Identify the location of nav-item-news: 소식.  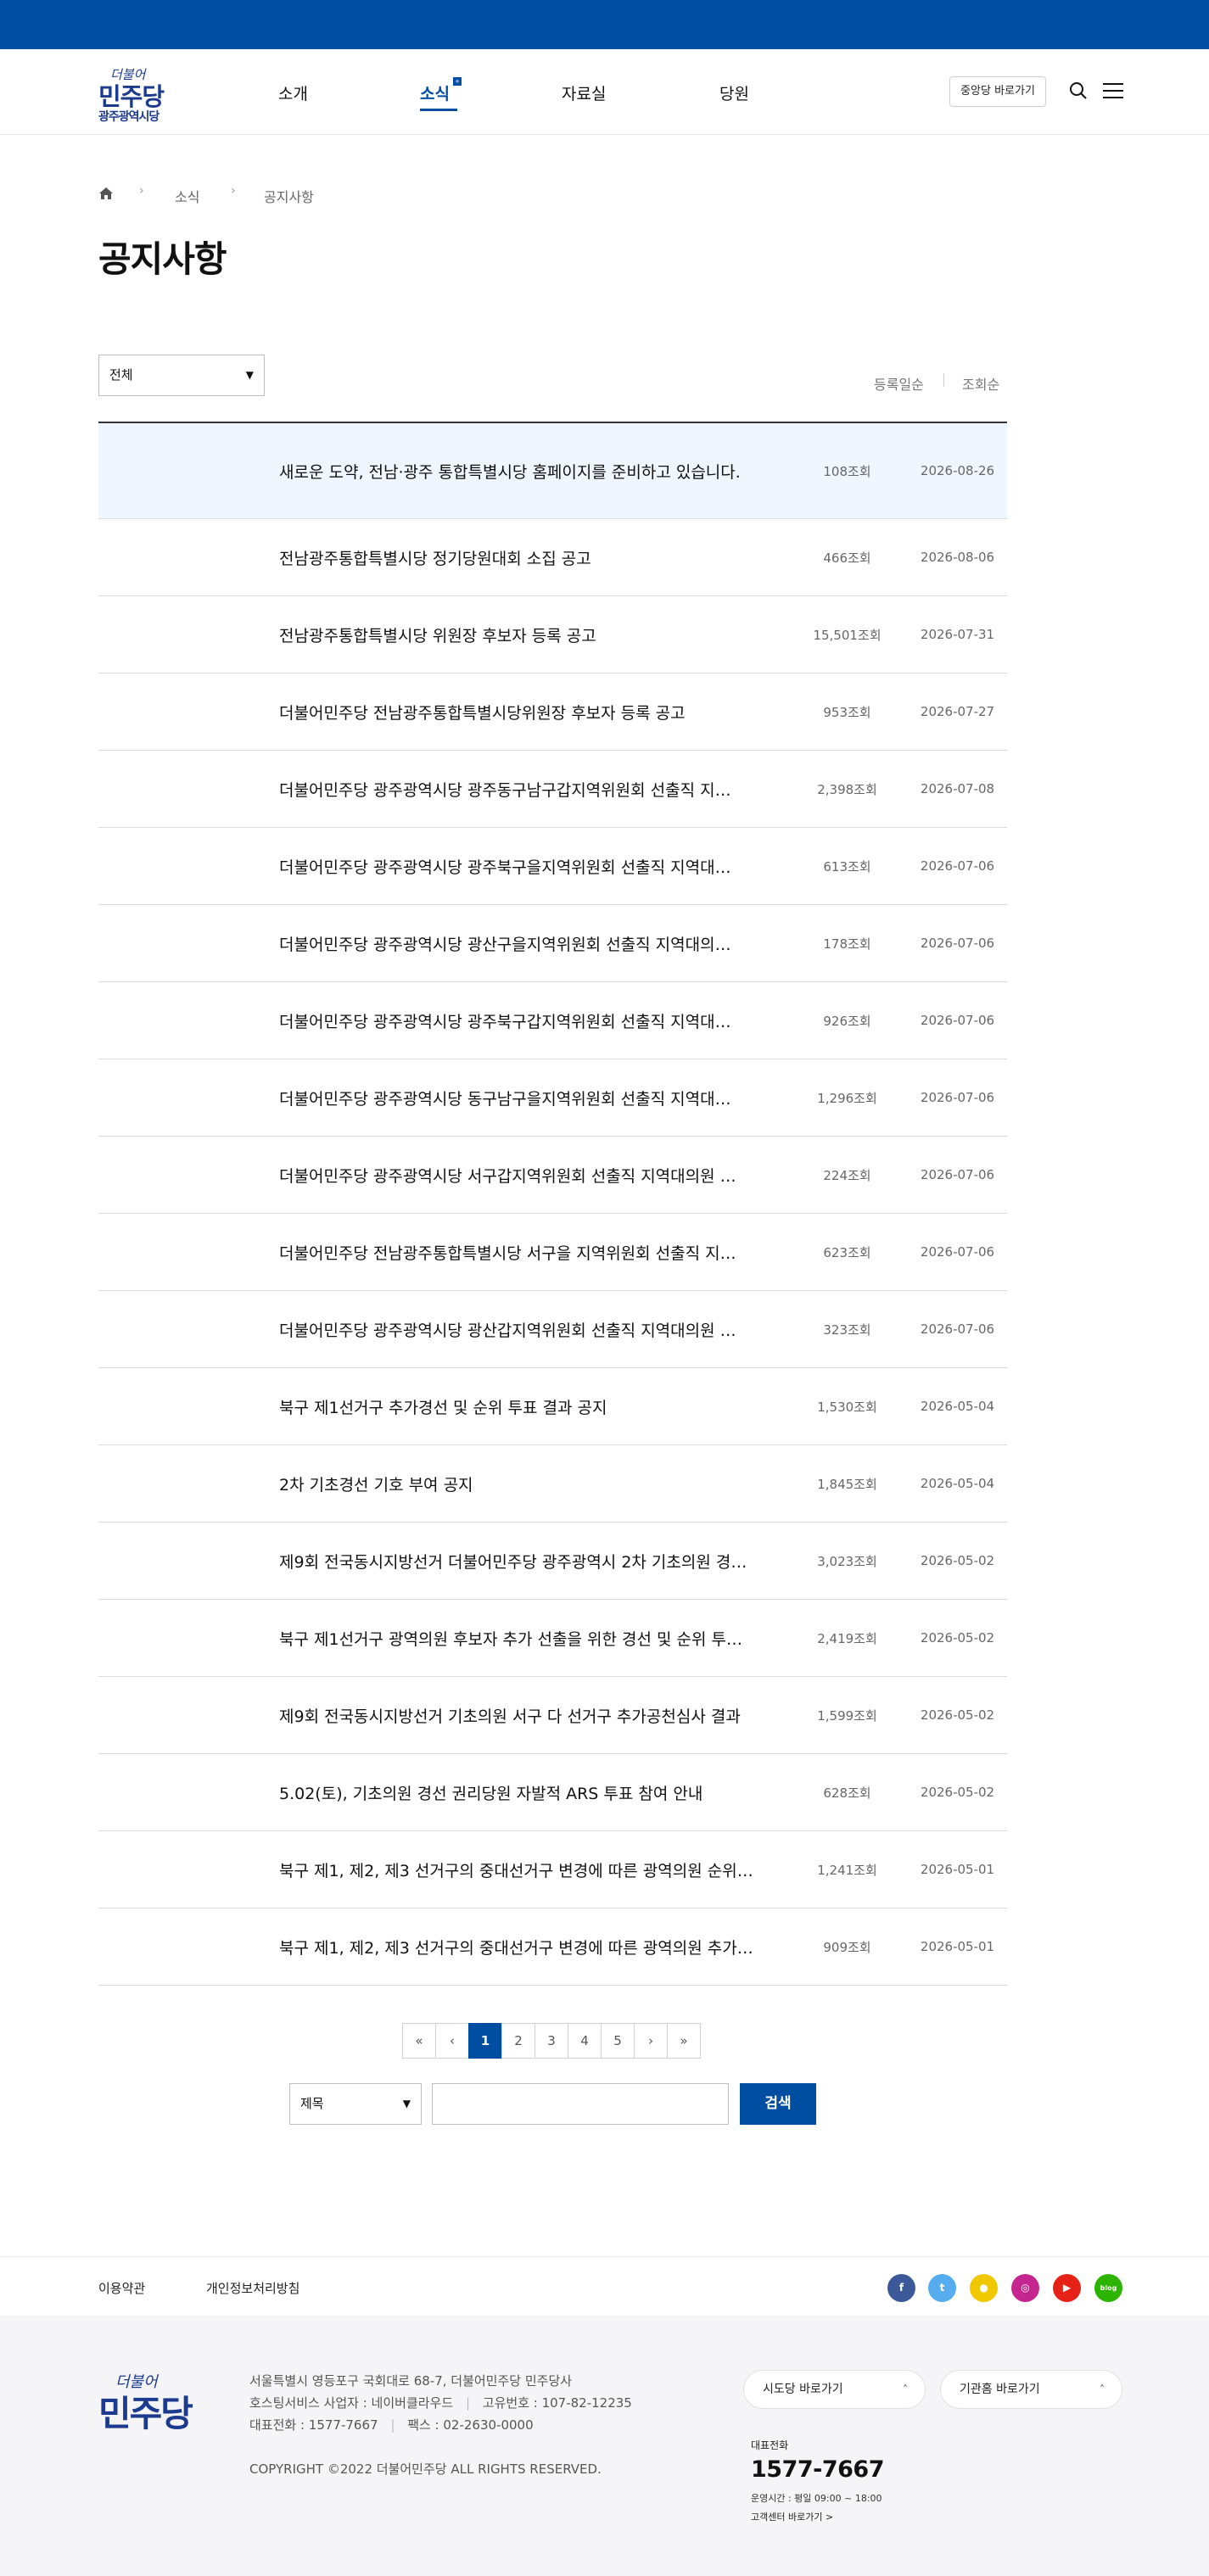
(435, 92).